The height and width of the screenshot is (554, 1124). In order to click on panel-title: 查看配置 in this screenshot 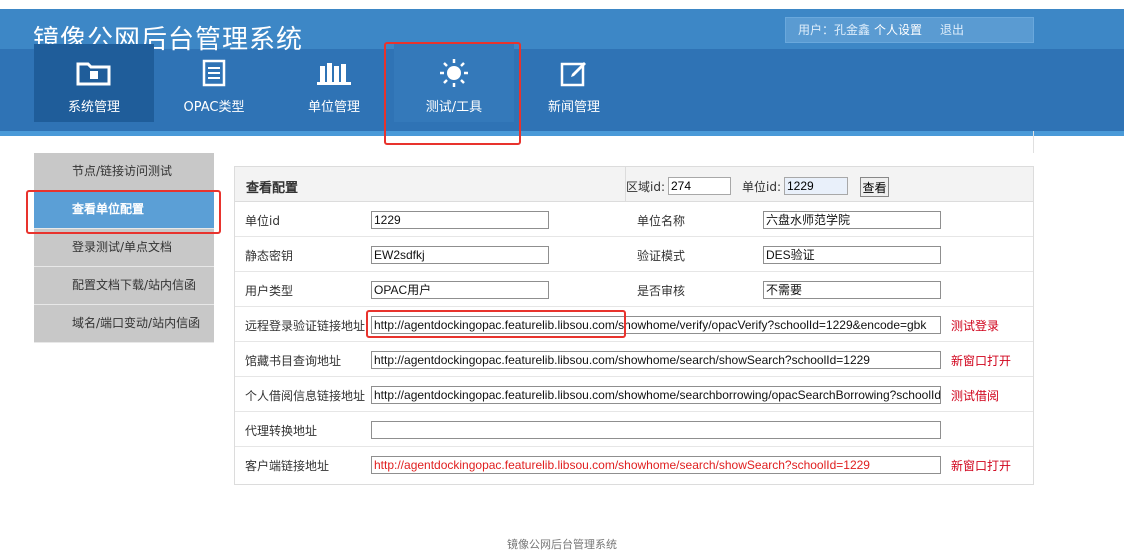, I will do `click(272, 188)`.